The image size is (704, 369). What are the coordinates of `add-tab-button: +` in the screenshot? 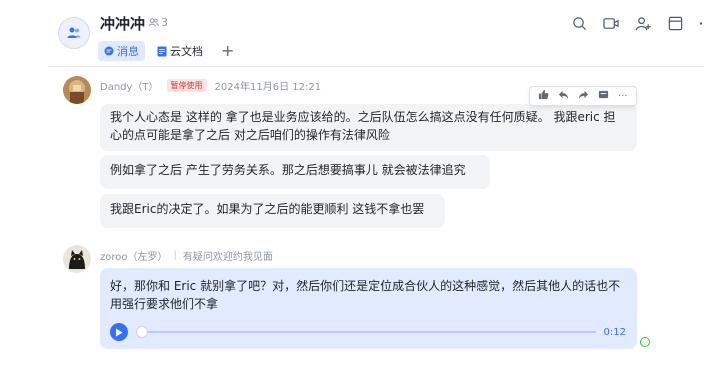 It's located at (227, 51).